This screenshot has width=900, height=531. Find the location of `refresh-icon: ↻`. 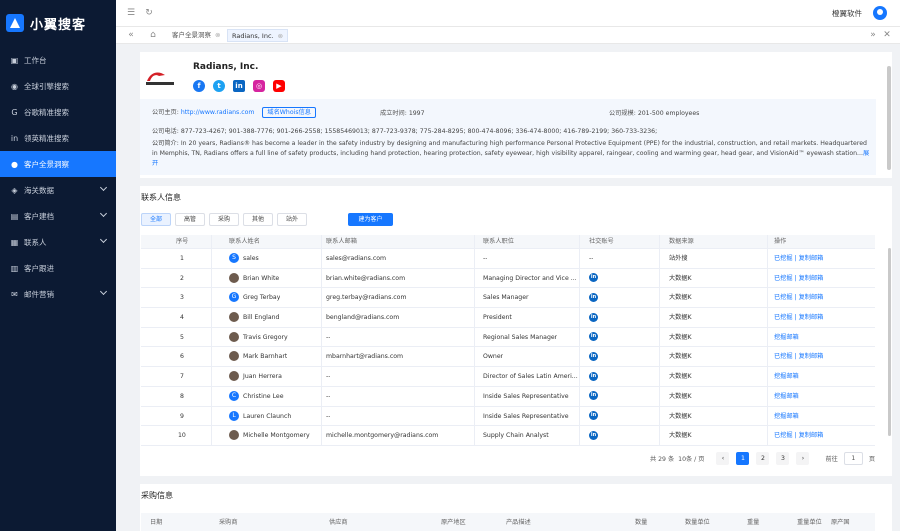

refresh-icon: ↻ is located at coordinates (149, 13).